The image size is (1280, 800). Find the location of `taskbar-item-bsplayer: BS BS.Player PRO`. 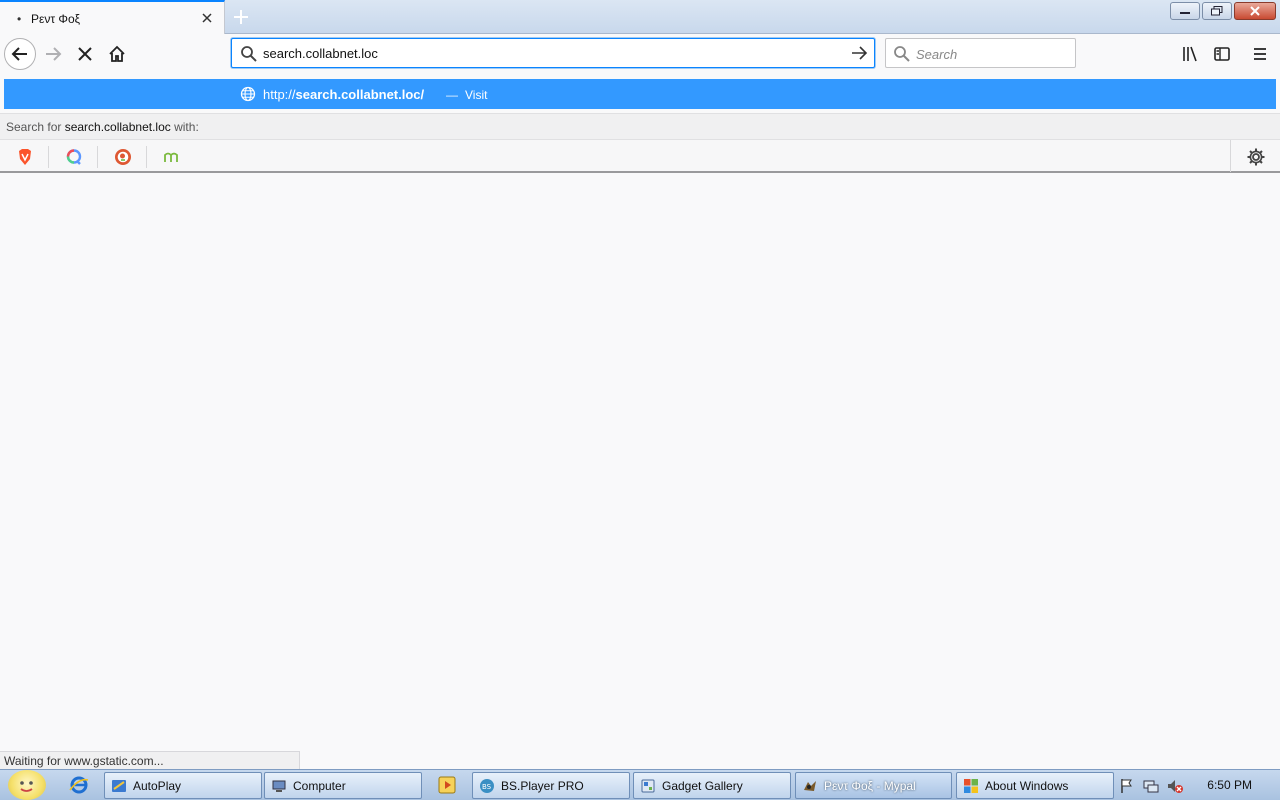

taskbar-item-bsplayer: BS BS.Player PRO is located at coordinates (551, 785).